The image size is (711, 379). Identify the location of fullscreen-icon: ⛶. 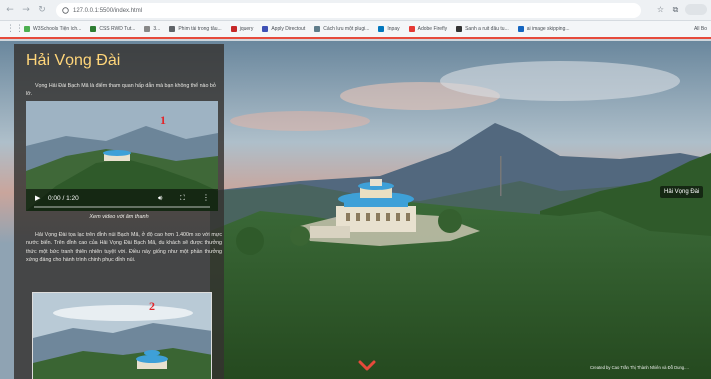
(182, 198).